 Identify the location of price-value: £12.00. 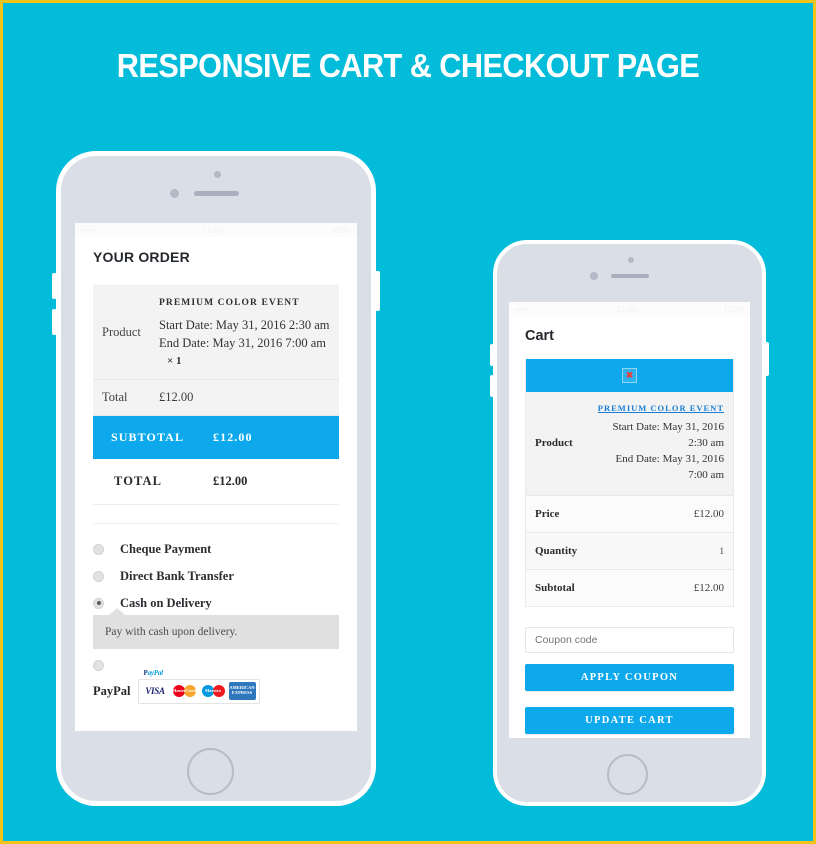
(708, 513).